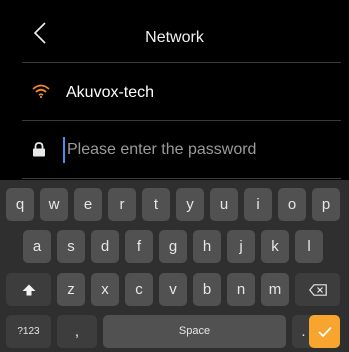 This screenshot has width=349, height=352. What do you see at coordinates (28, 331) in the screenshot?
I see `symbols-key: ?123` at bounding box center [28, 331].